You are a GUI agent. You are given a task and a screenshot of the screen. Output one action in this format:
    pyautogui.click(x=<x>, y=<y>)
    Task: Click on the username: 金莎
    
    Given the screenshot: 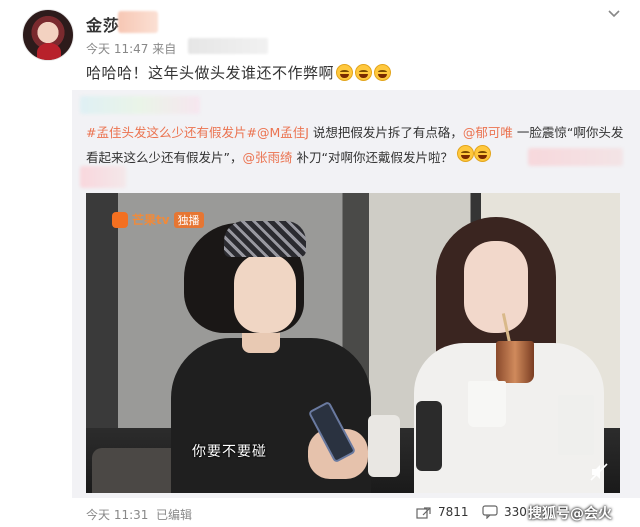 What is the action you would take?
    pyautogui.click(x=103, y=24)
    